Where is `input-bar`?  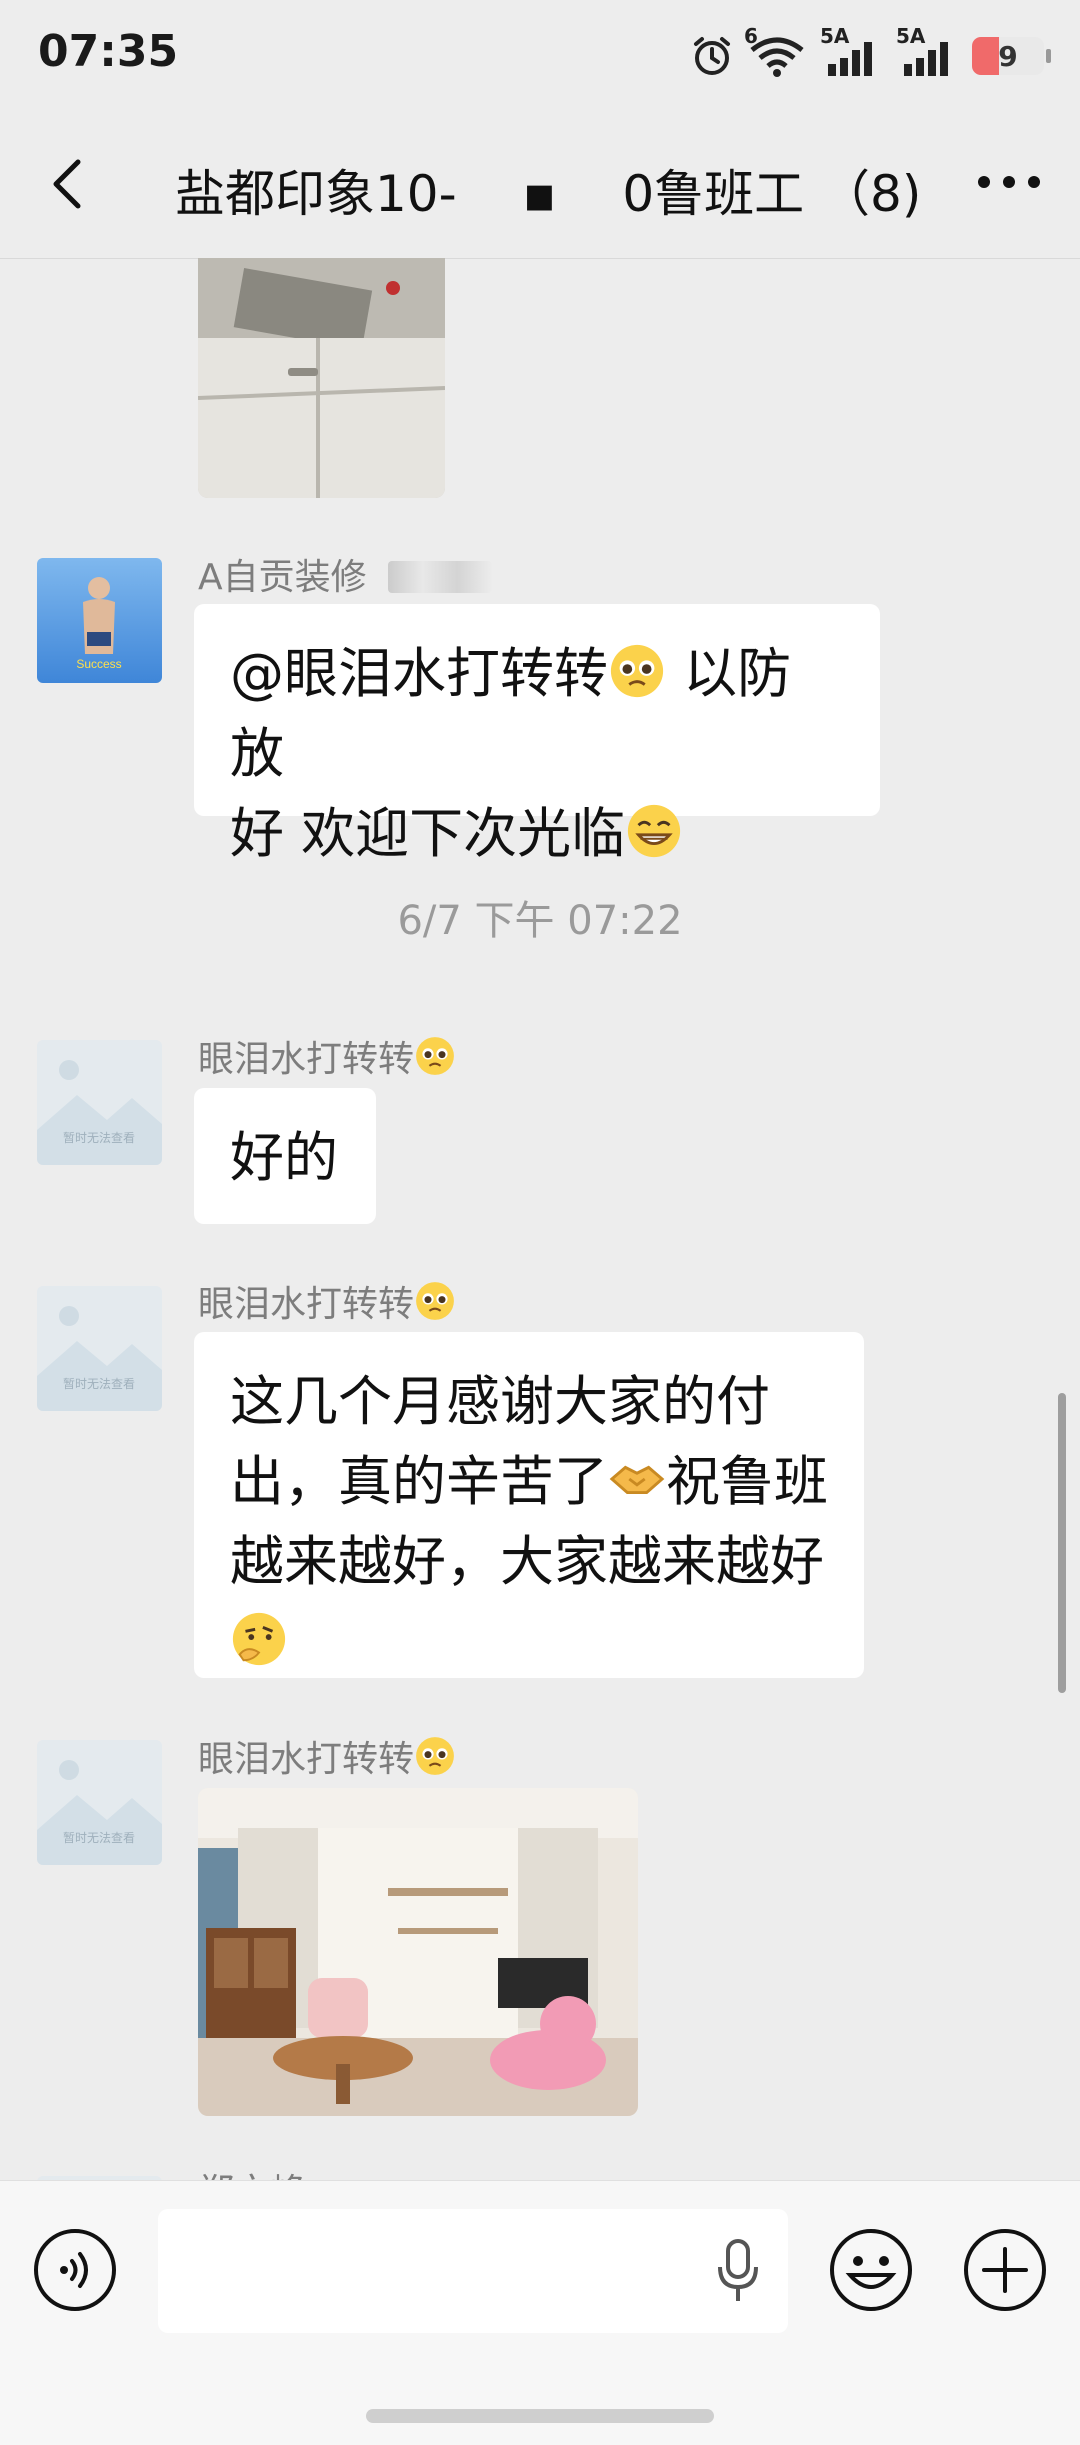 input-bar is located at coordinates (540, 2312).